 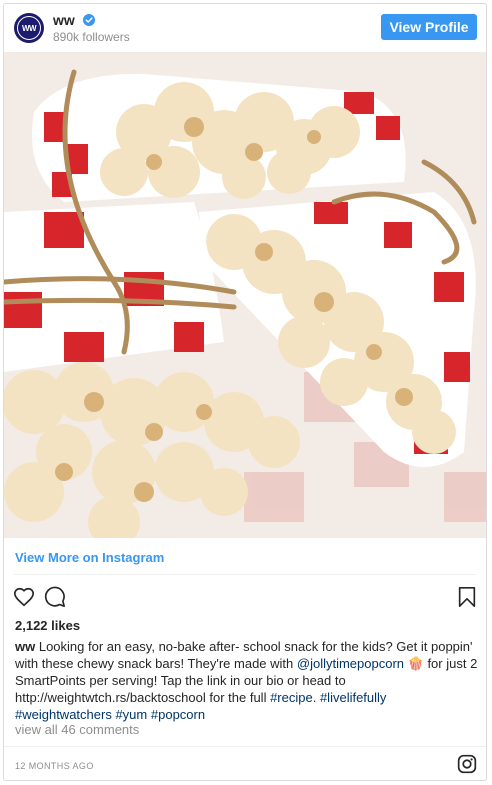 What do you see at coordinates (291, 697) in the screenshot?
I see `hashtag-link: #recipe` at bounding box center [291, 697].